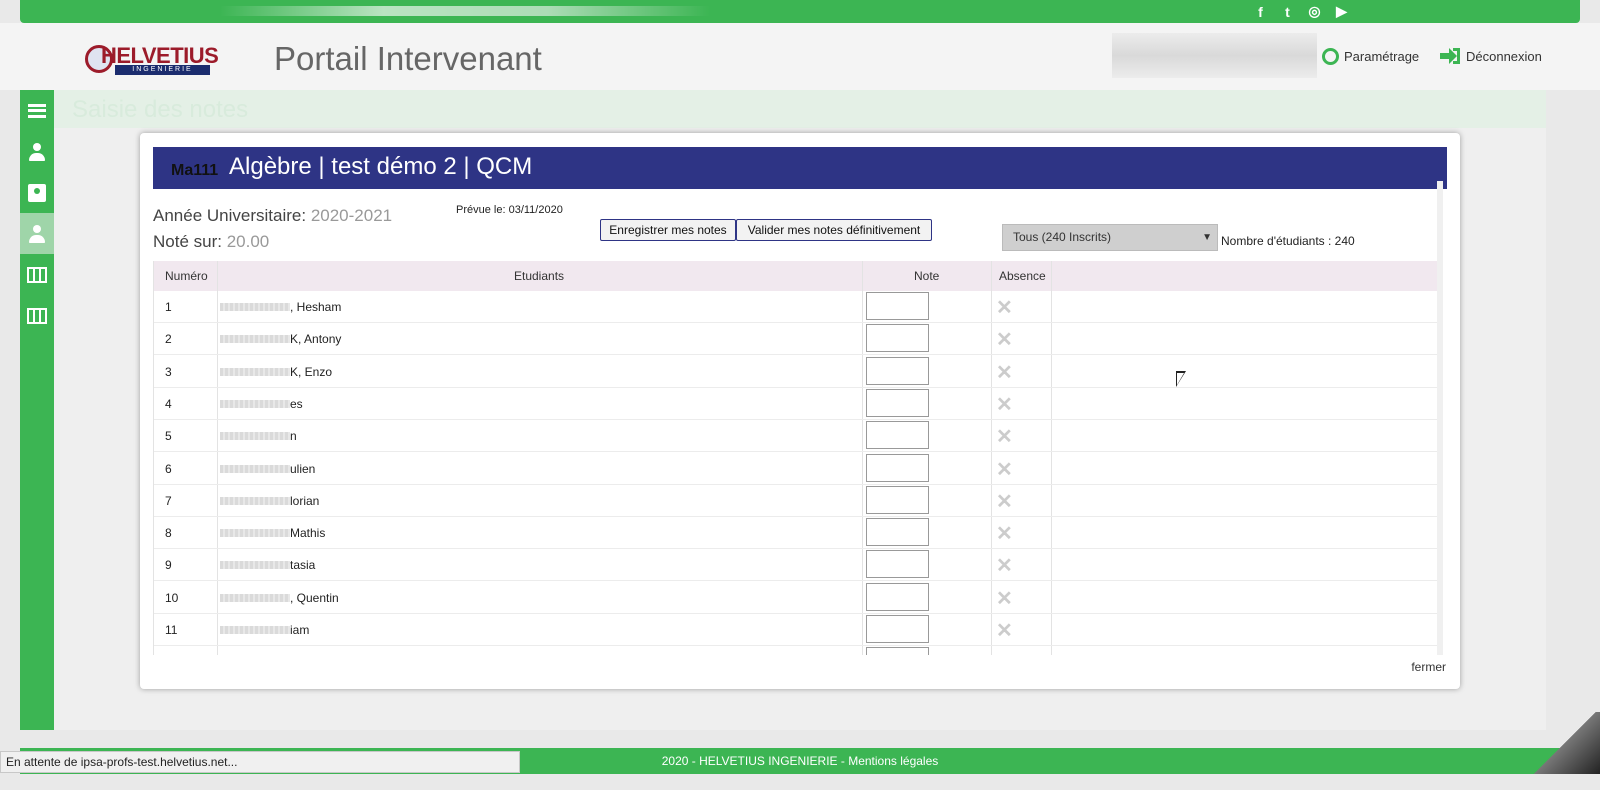  Describe the element at coordinates (539, 276) in the screenshot. I see `col-etudiants: Etudiants` at that location.